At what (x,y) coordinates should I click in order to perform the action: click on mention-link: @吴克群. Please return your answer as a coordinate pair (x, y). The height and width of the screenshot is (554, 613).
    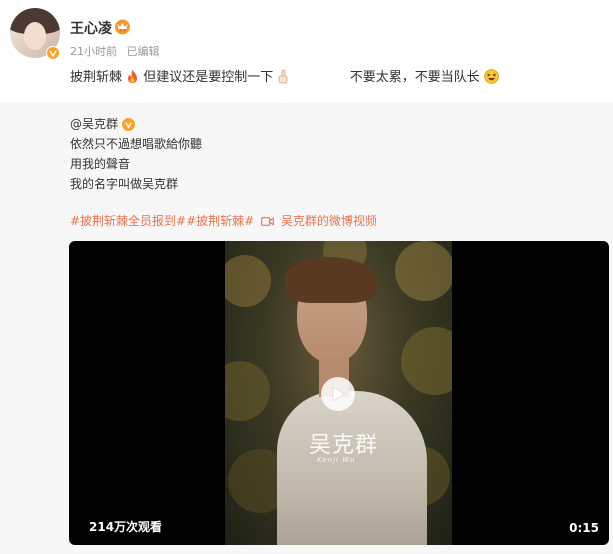
    Looking at the image, I should click on (94, 124).